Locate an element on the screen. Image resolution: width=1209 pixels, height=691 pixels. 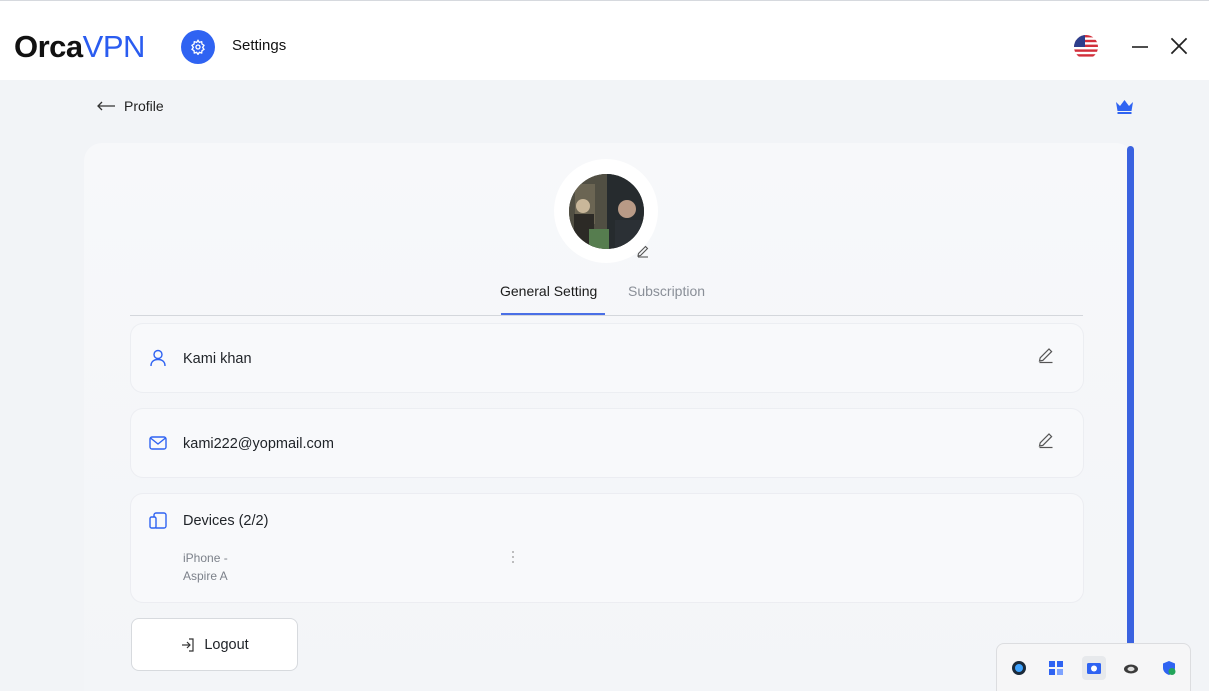
mail-icon is located at coordinates (158, 443).